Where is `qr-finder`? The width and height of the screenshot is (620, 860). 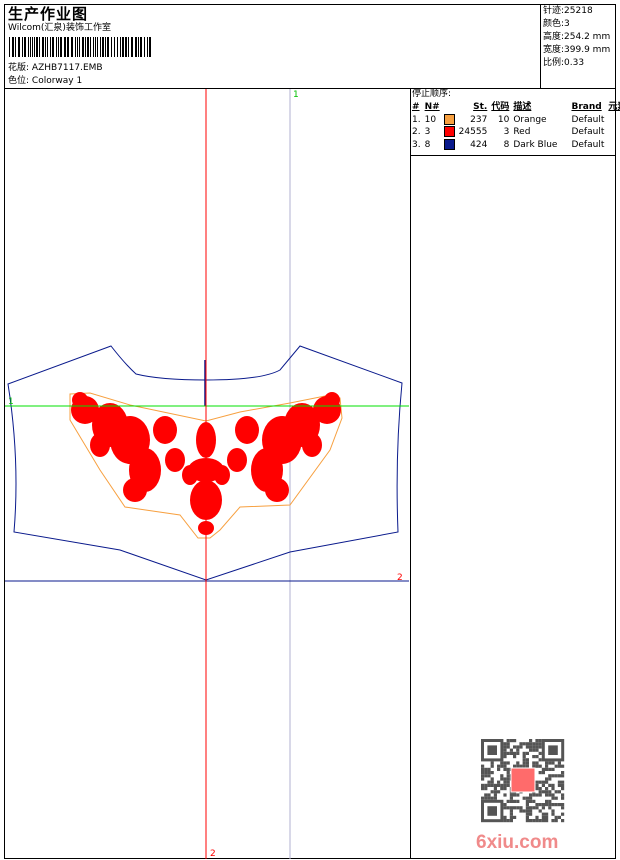
qr-finder is located at coordinates (492, 750).